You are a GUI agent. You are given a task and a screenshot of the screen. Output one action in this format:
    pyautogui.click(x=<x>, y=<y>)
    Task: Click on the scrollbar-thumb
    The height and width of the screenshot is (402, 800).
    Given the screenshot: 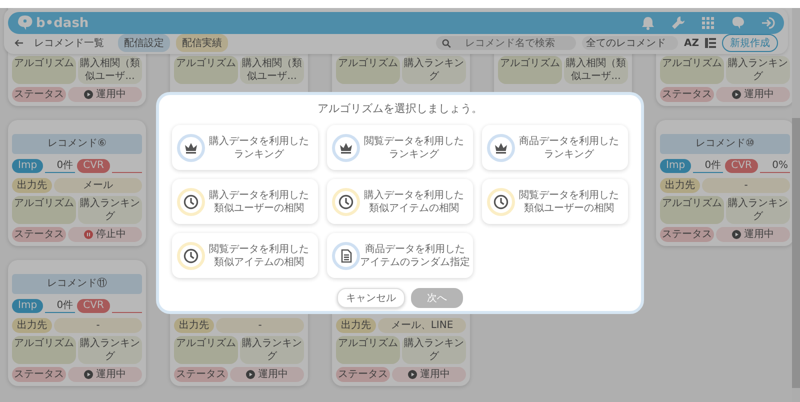 What is the action you would take?
    pyautogui.click(x=796, y=253)
    